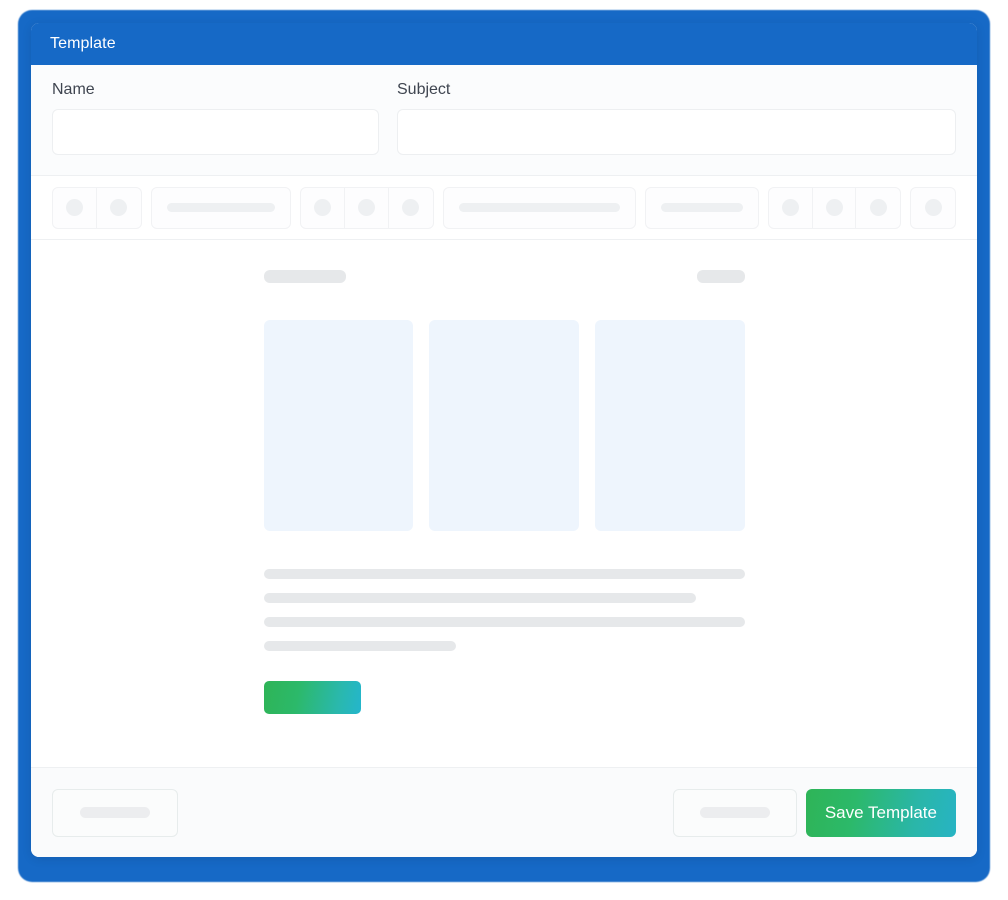 The image size is (1008, 900). I want to click on footer-left-button, so click(115, 812).